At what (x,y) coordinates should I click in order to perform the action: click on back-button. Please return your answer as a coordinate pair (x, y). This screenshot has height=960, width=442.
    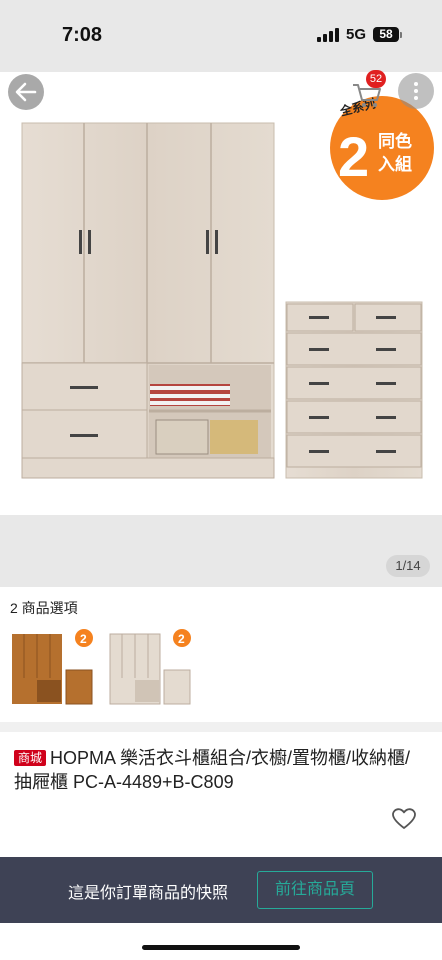
    Looking at the image, I should click on (26, 92).